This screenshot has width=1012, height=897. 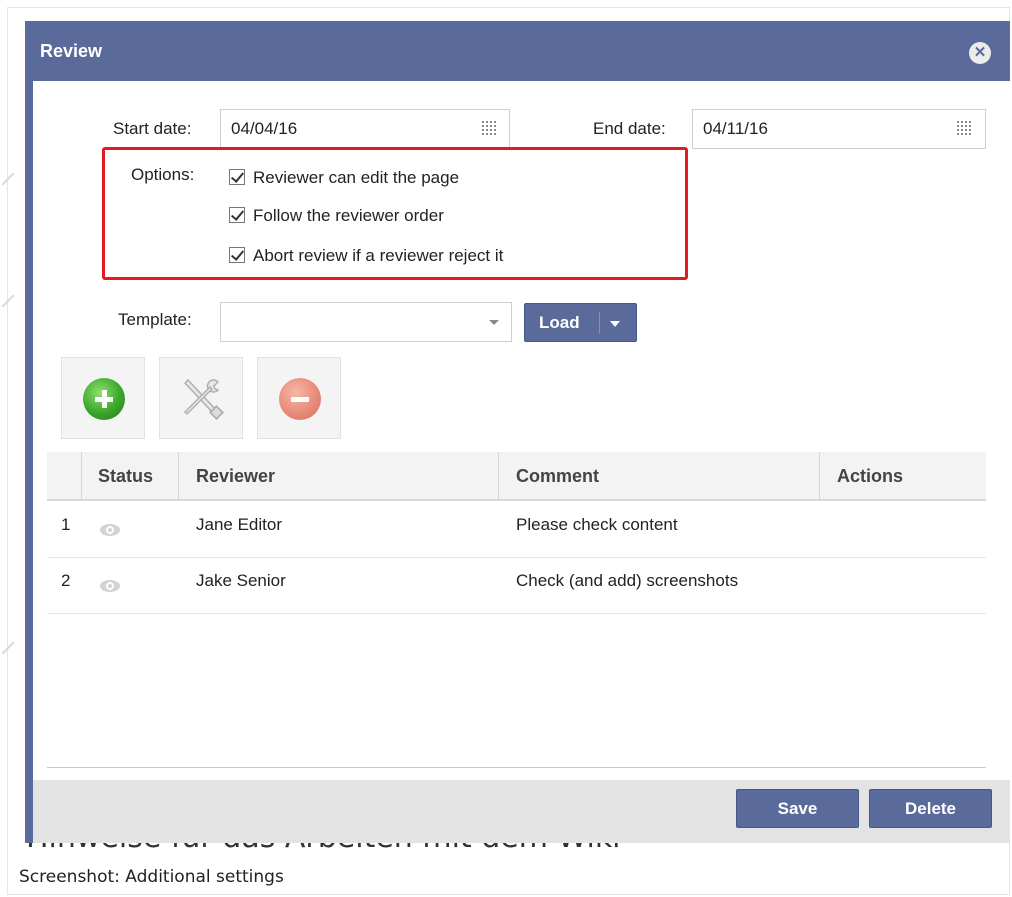 I want to click on dialog-footer: Save Delete, so click(x=521, y=811).